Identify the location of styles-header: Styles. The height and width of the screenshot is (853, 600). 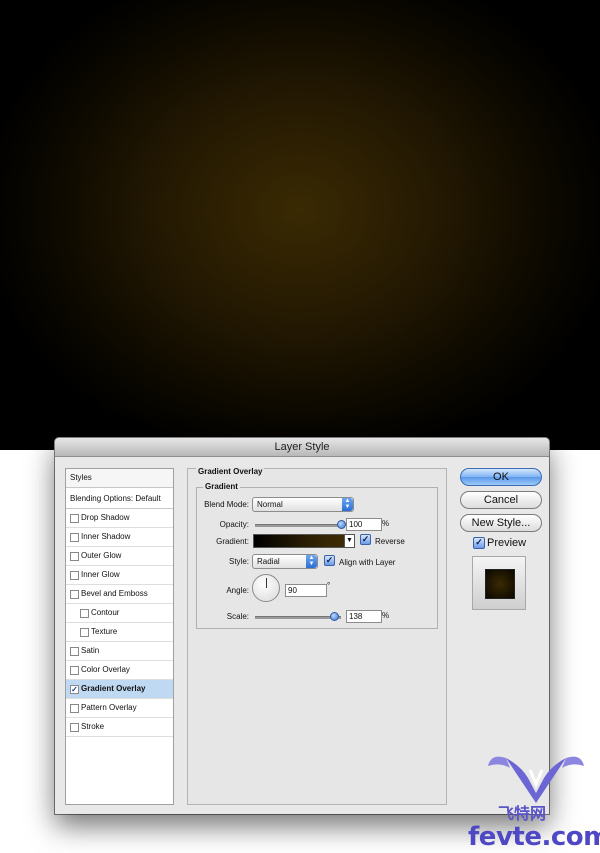
(119, 478).